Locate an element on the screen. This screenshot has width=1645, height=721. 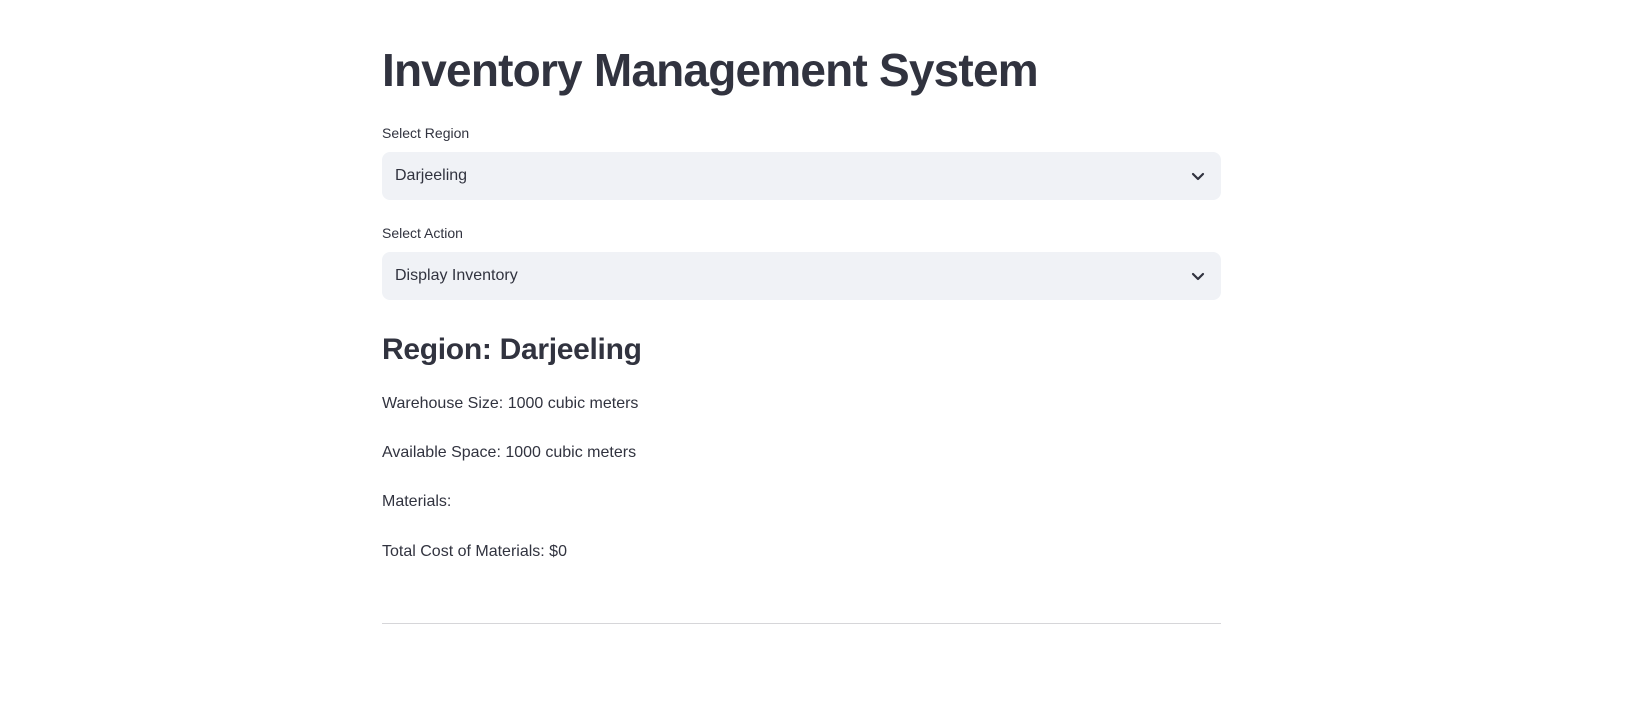
action-select: Display Inventory is located at coordinates (801, 276).